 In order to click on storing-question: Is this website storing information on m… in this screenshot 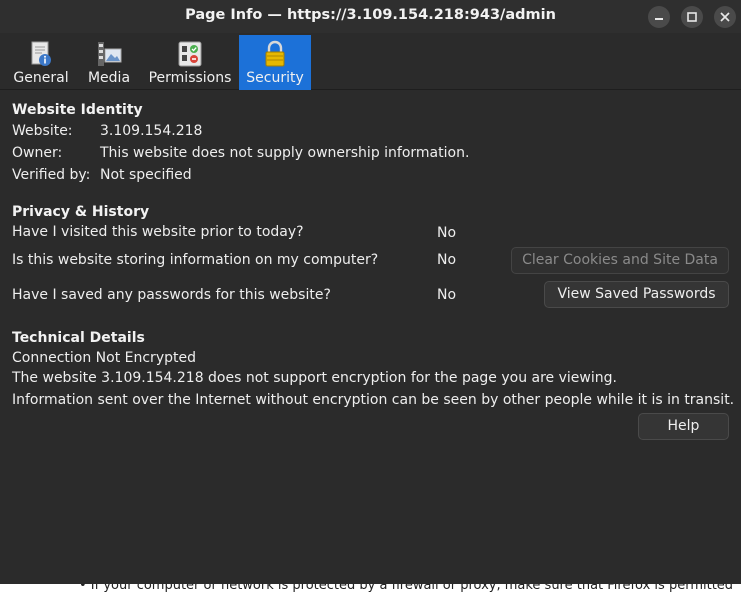, I will do `click(195, 260)`.